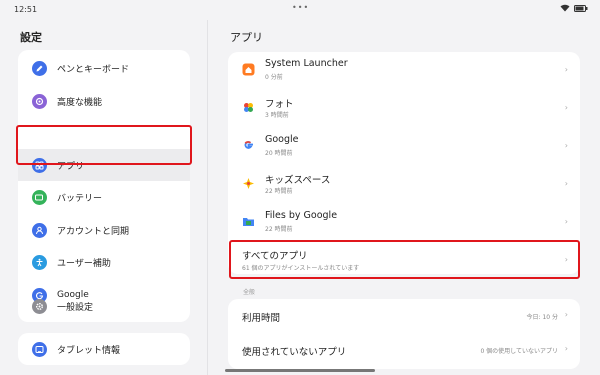 The height and width of the screenshot is (375, 600). Describe the element at coordinates (248, 221) in the screenshot. I see `files-icon` at that location.